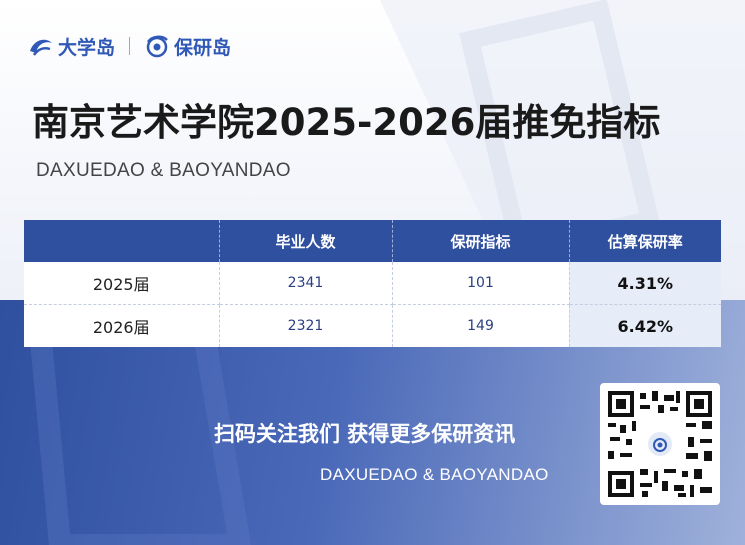  What do you see at coordinates (203, 47) in the screenshot?
I see `baoyandao-logo-text: 保研岛` at bounding box center [203, 47].